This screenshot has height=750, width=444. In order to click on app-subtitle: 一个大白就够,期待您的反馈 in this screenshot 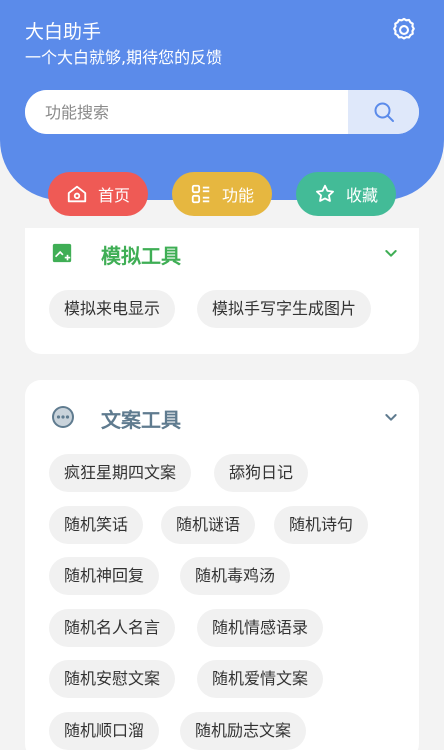, I will do `click(124, 57)`.